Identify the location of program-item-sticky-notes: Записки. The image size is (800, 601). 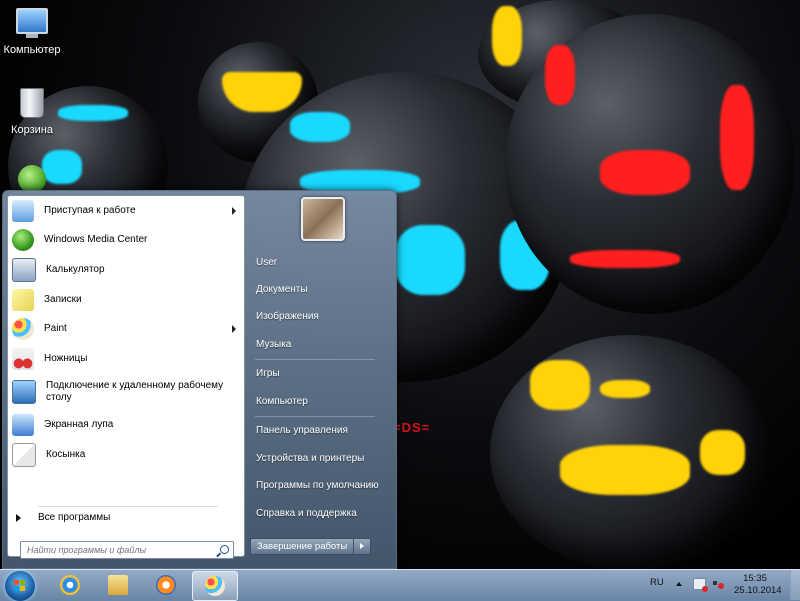
(126, 300).